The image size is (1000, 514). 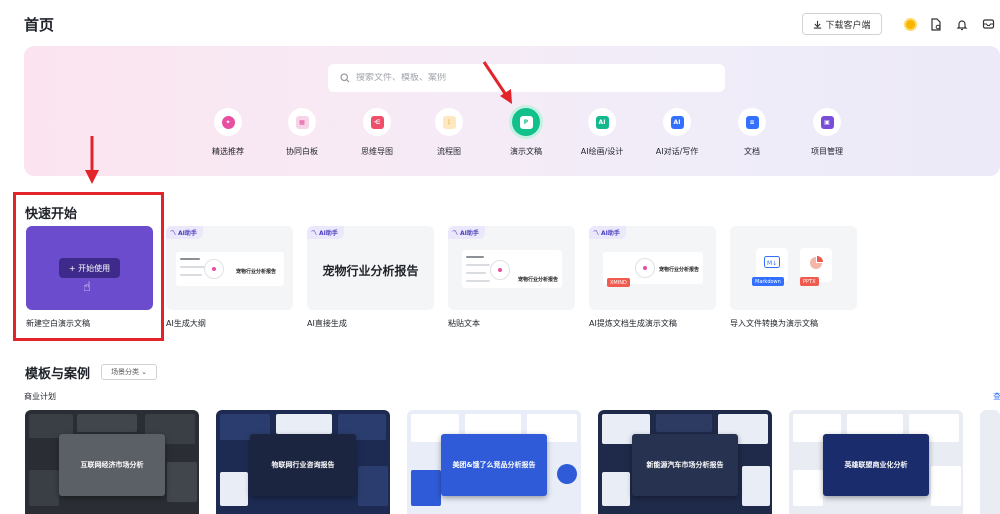 What do you see at coordinates (40, 396) in the screenshot?
I see `subsection-title: 商业计划` at bounding box center [40, 396].